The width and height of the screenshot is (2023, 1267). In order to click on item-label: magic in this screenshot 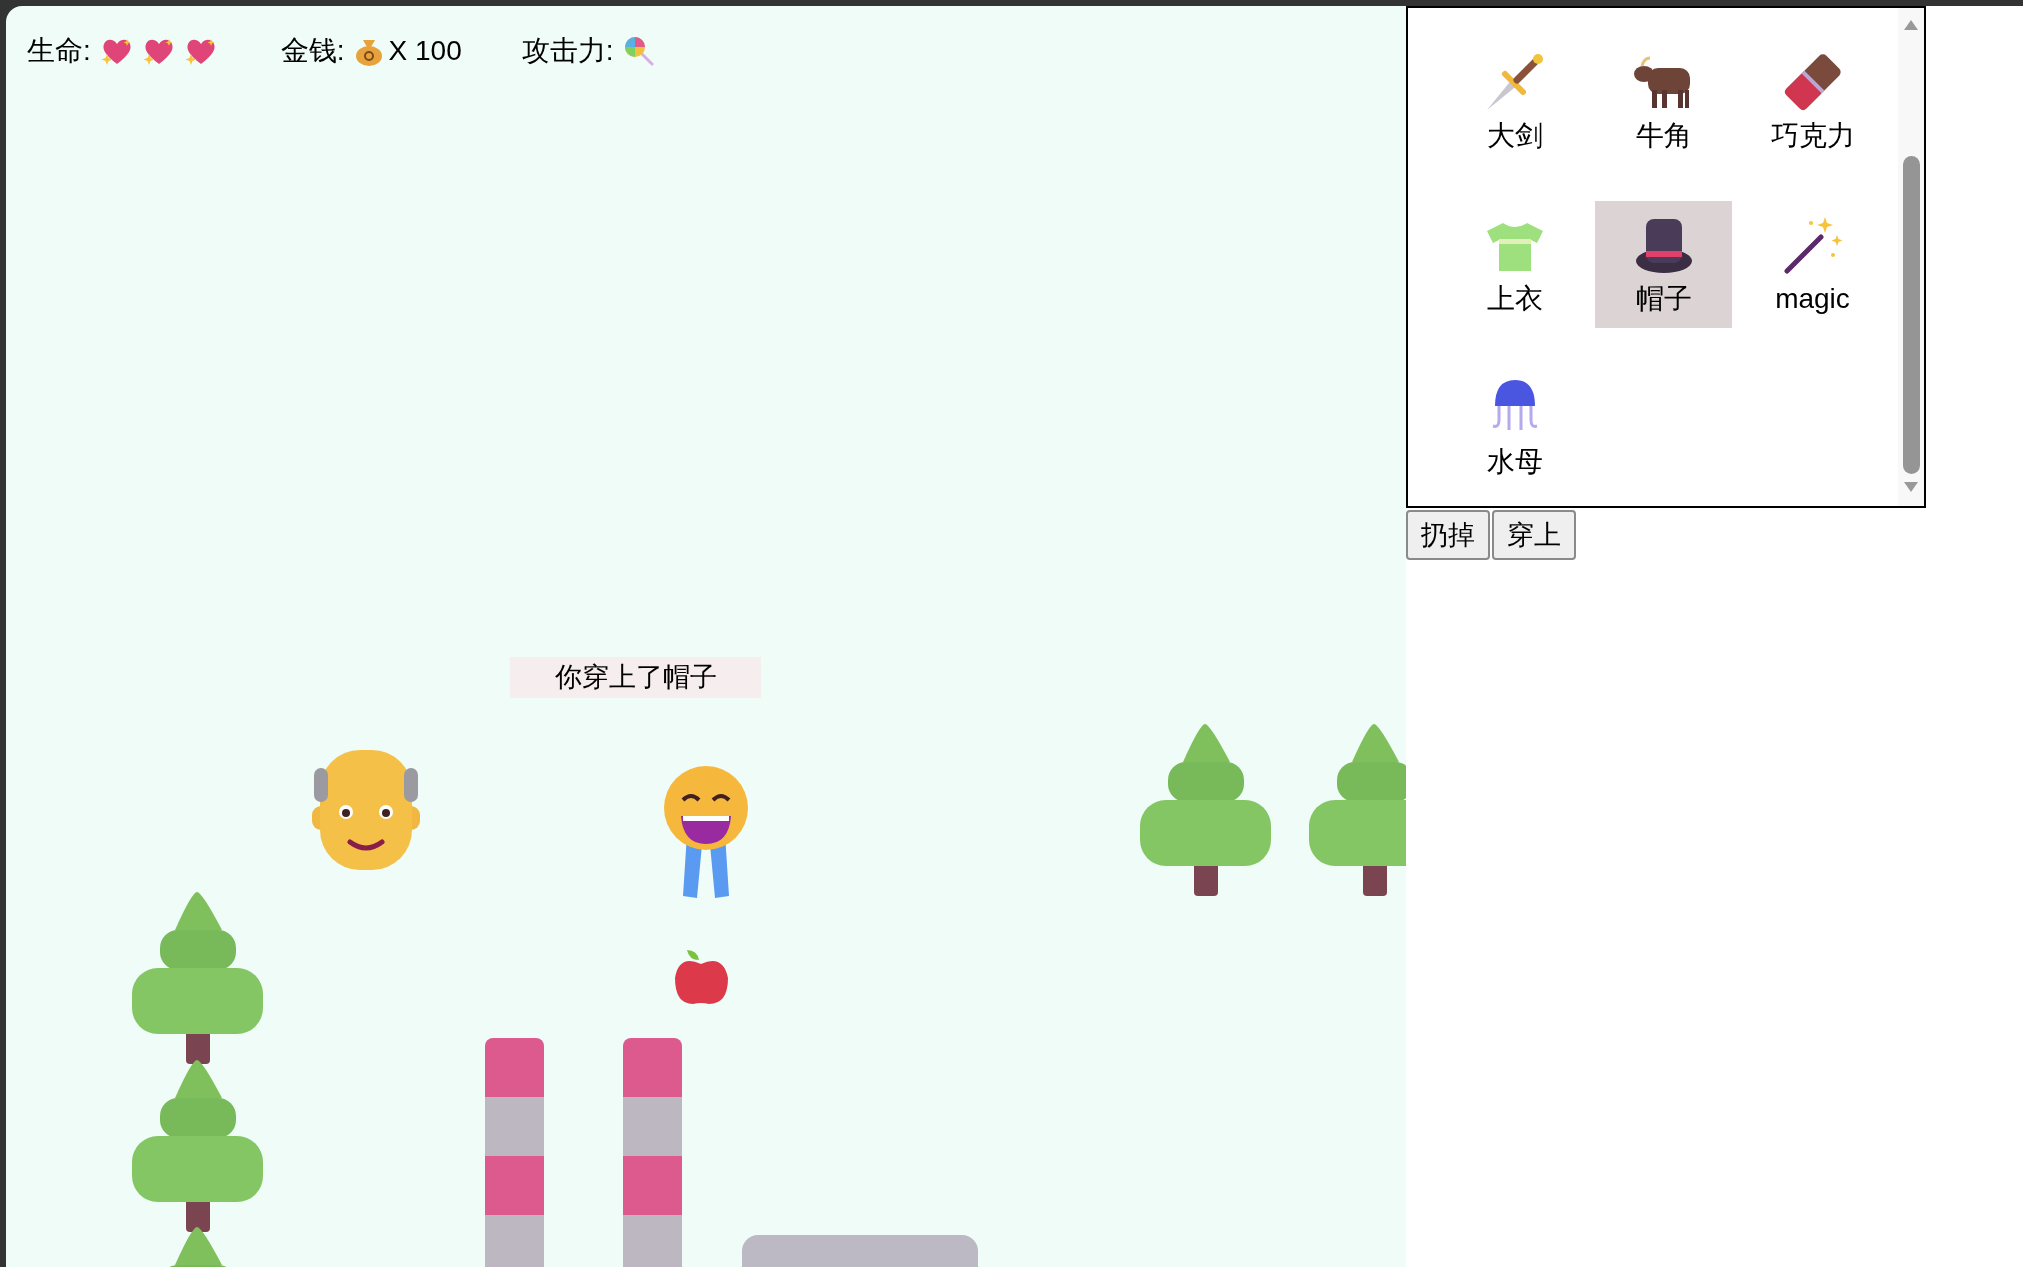, I will do `click(1812, 298)`.